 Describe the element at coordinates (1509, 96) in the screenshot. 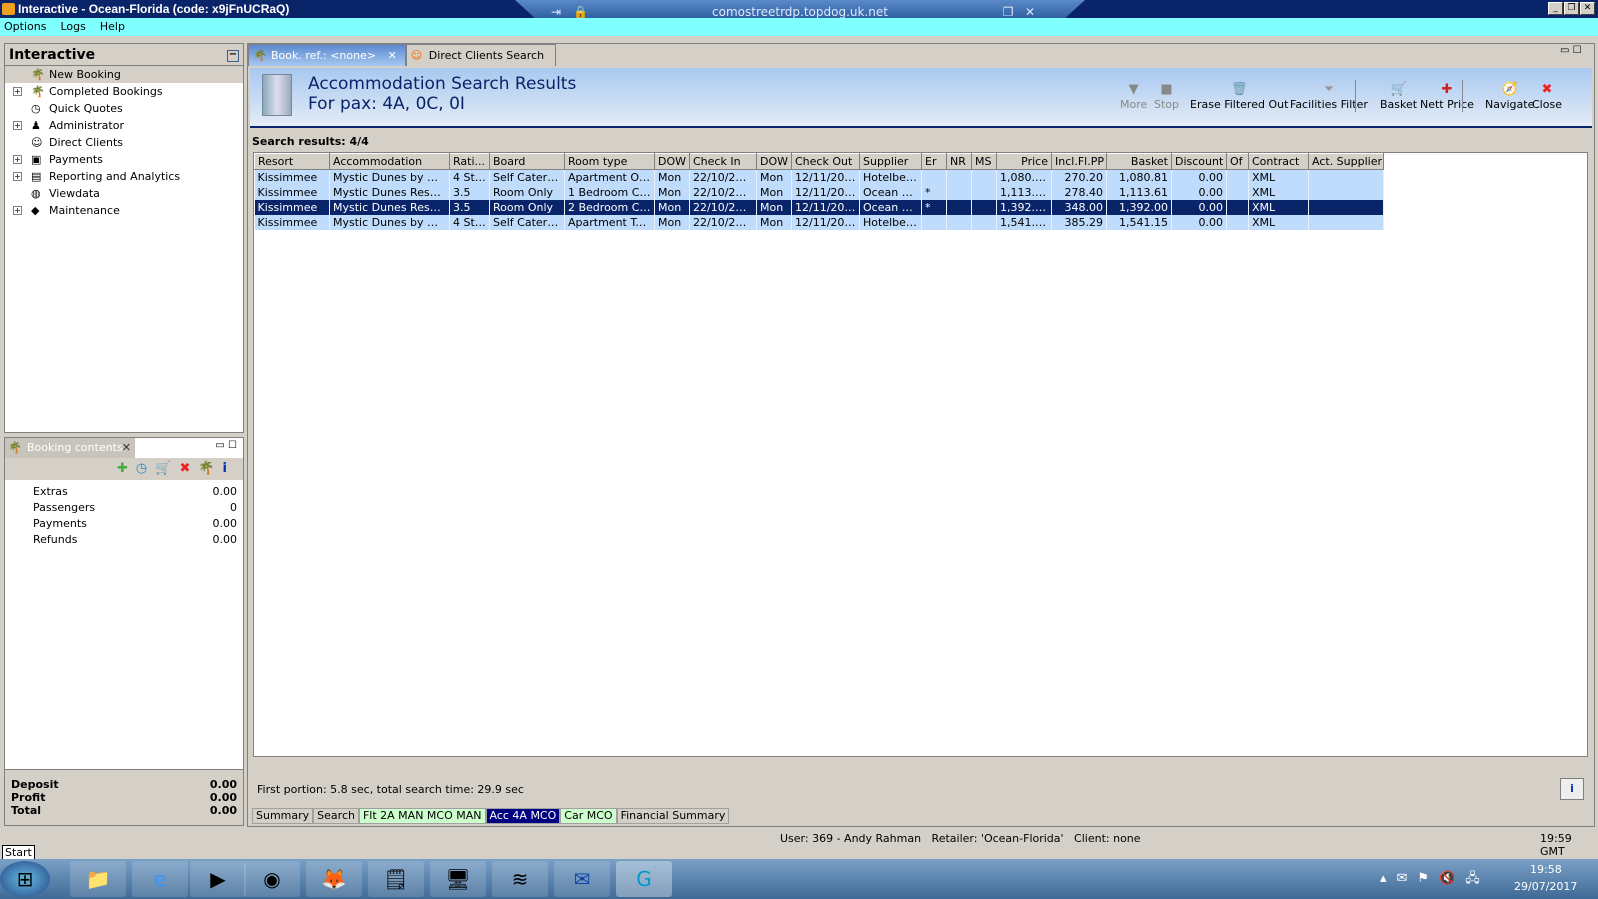

I see `navigate-button: 🧭 Navigate` at that location.